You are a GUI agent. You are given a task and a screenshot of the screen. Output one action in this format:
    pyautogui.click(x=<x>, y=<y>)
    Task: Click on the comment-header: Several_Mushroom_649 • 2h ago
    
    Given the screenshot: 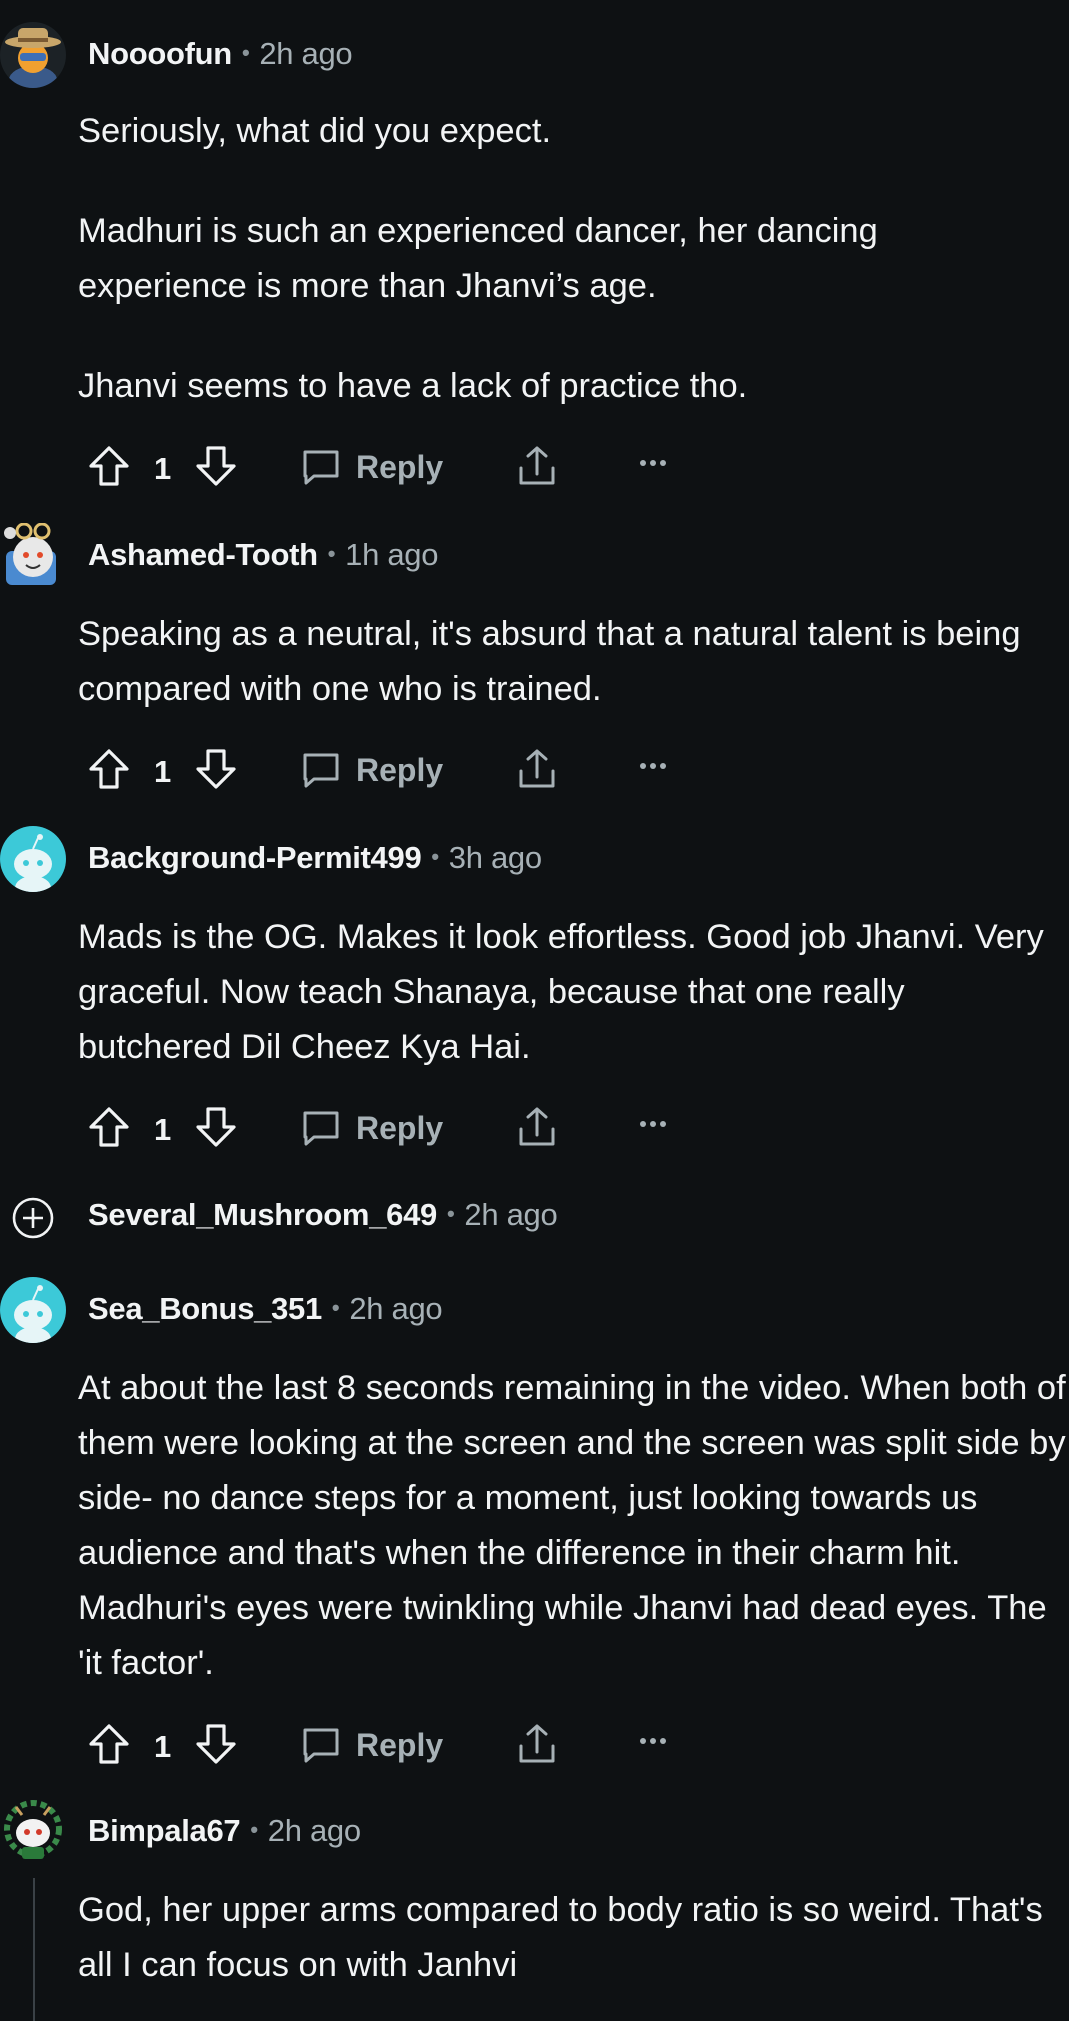 What is the action you would take?
    pyautogui.click(x=534, y=1218)
    